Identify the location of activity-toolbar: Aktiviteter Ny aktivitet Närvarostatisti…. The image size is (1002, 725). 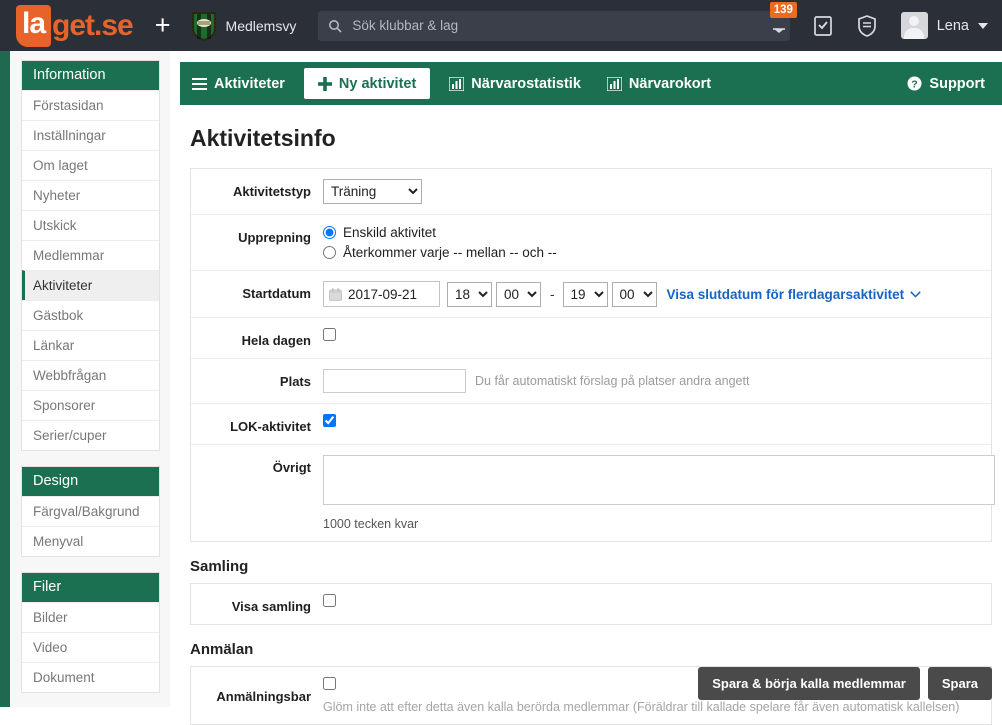
(591, 83).